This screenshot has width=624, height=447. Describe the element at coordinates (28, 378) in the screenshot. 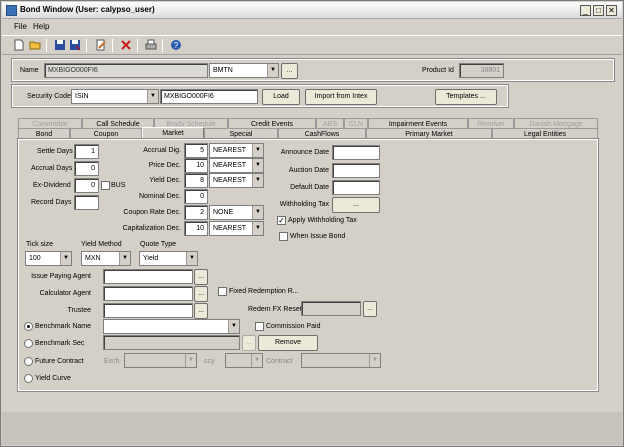

I see `yield-curve-radio` at that location.